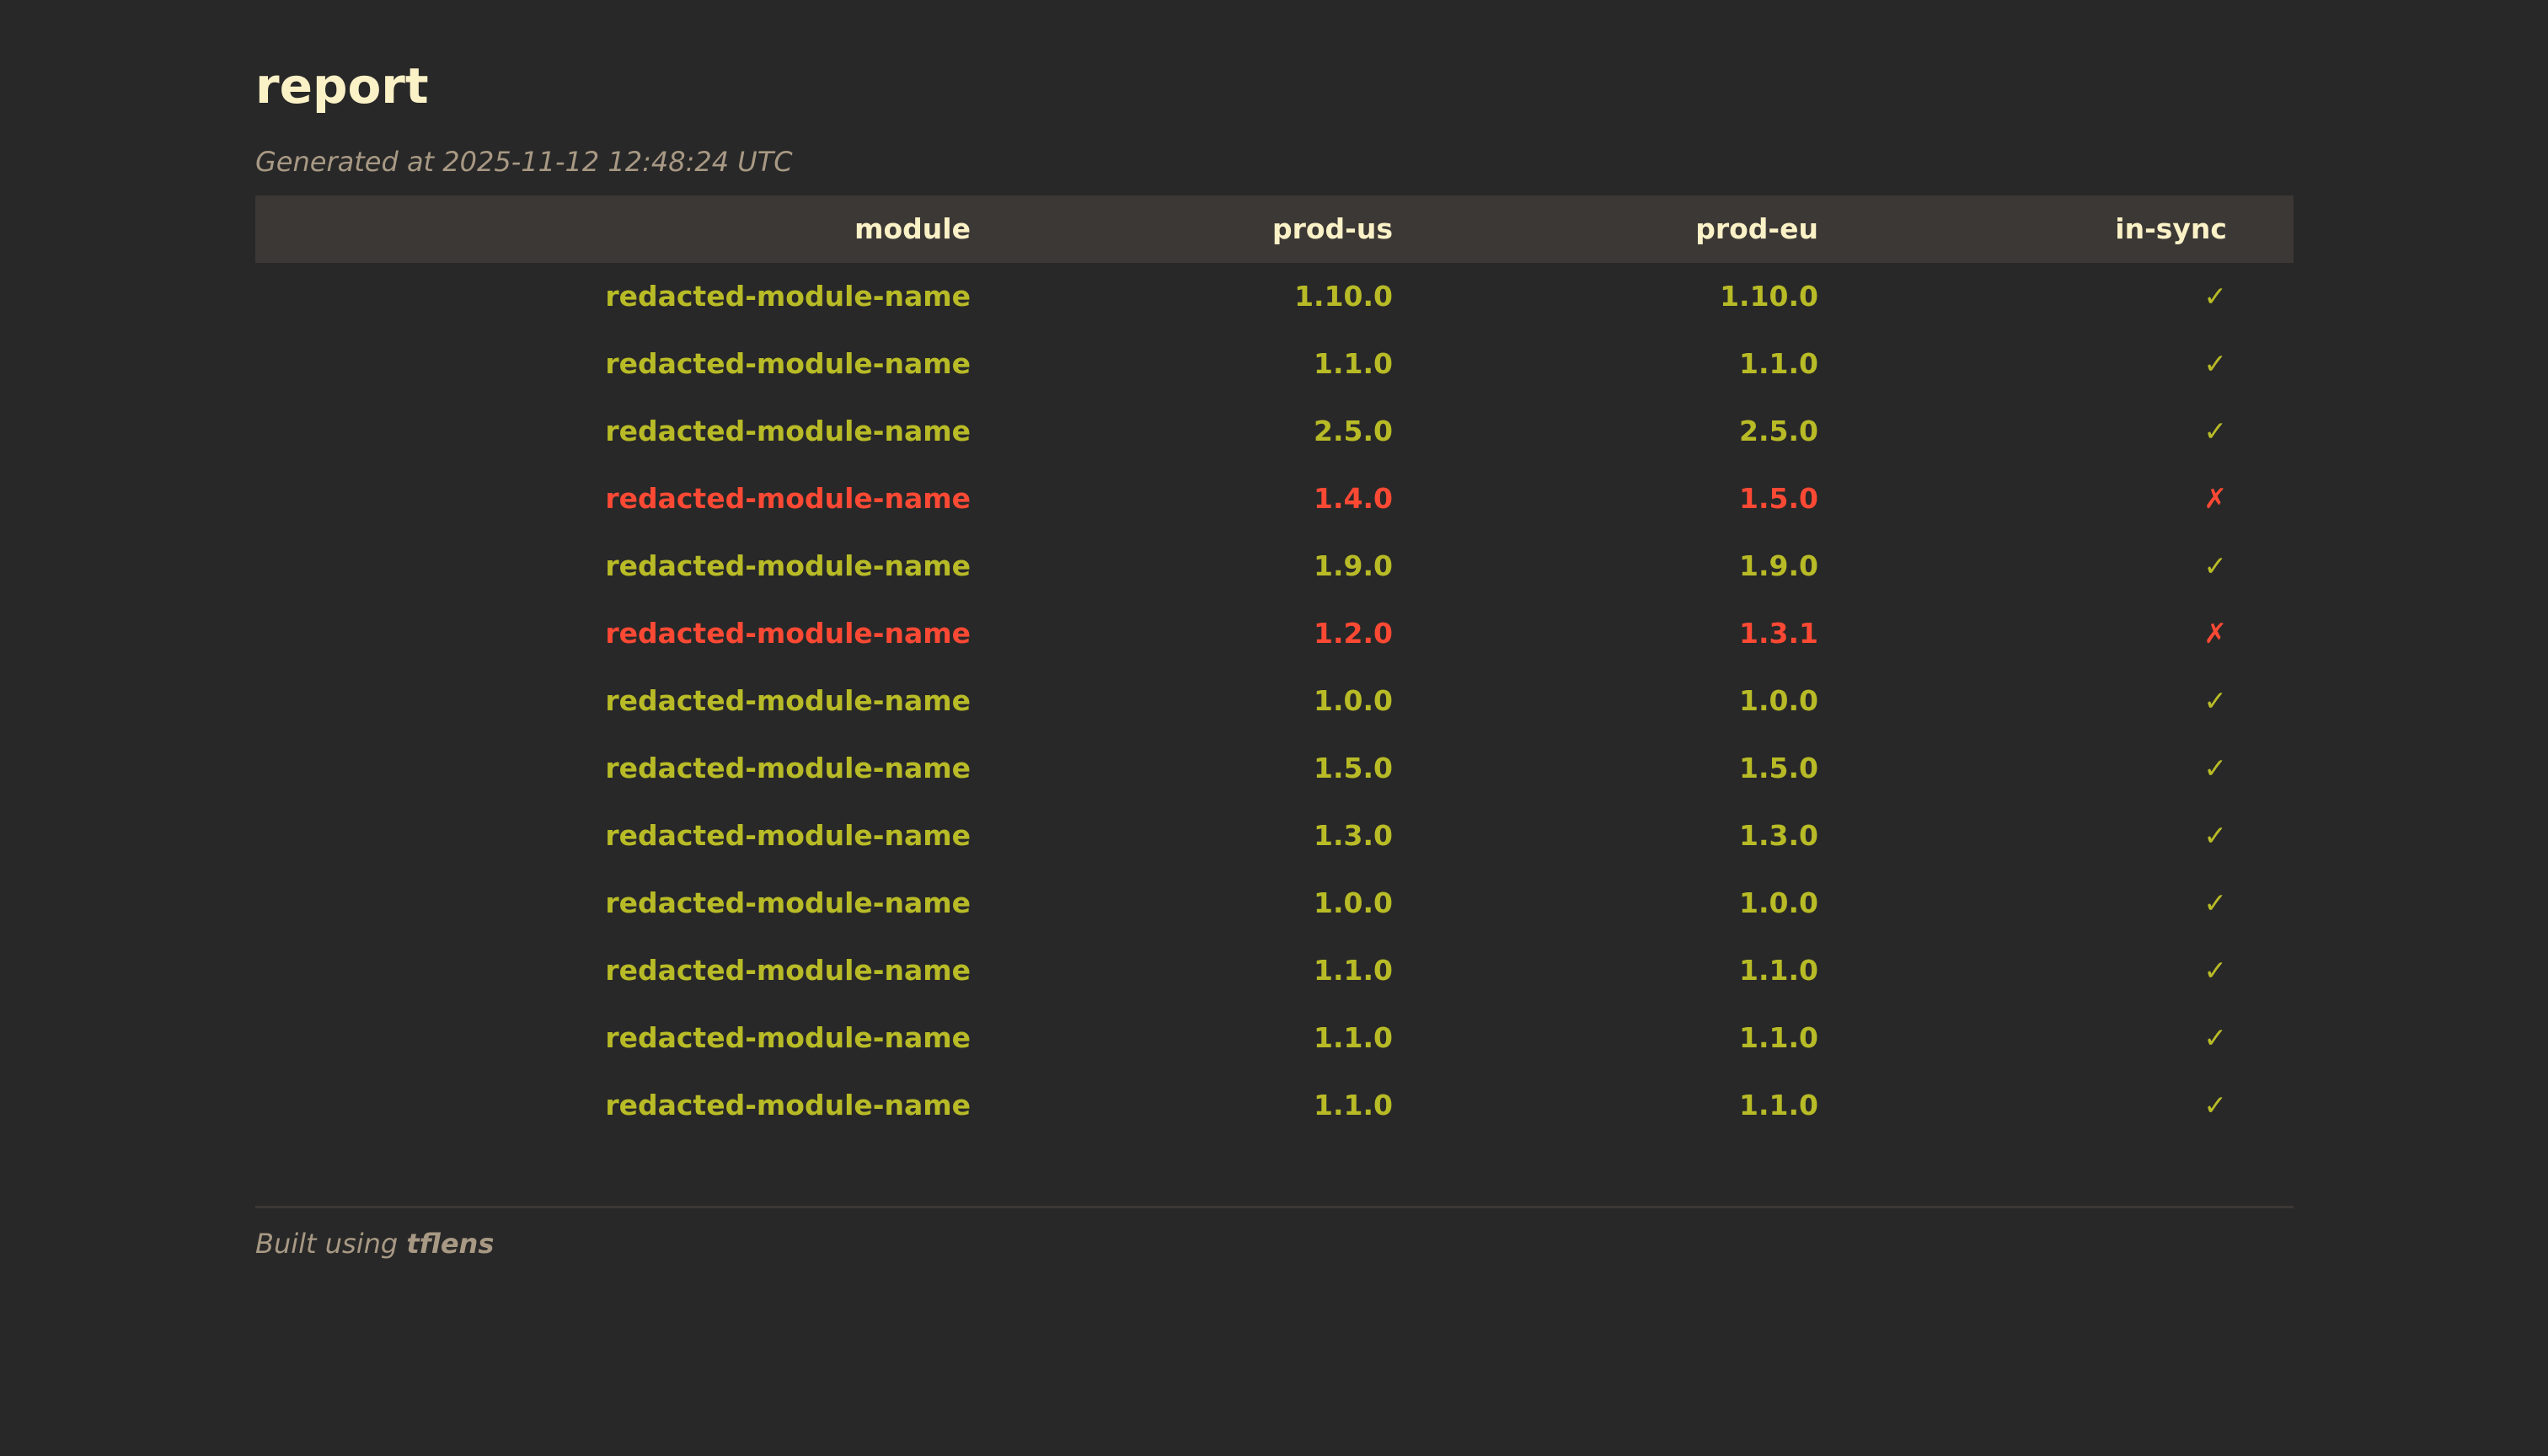  What do you see at coordinates (1274, 633) in the screenshot?
I see `table-row: redacted-module-name 1.2.0 1.3.1 ✗` at bounding box center [1274, 633].